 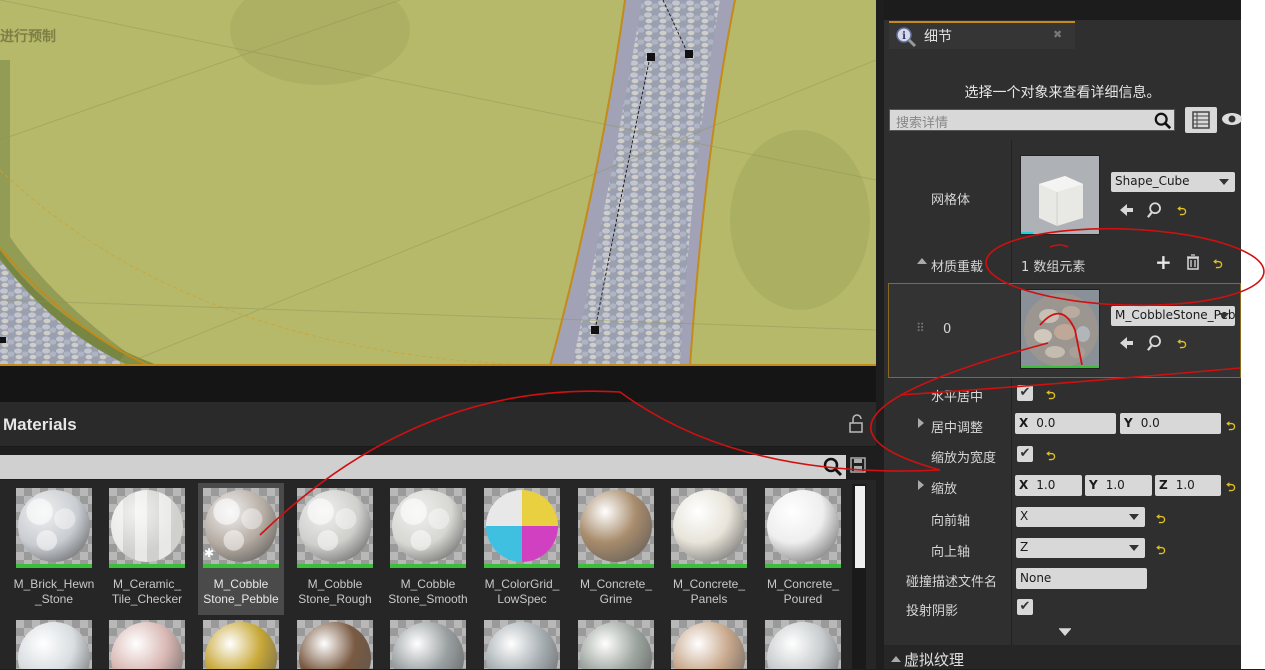 I want to click on material-combo: M_CobbleStone_Pebble, so click(x=1173, y=316).